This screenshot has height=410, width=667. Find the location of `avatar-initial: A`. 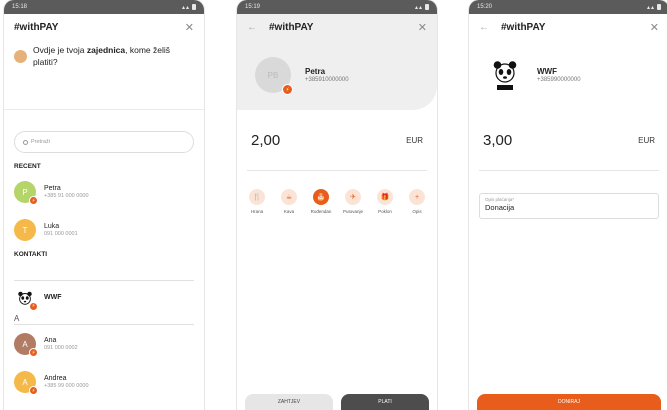

avatar-initial: A is located at coordinates (25, 344).